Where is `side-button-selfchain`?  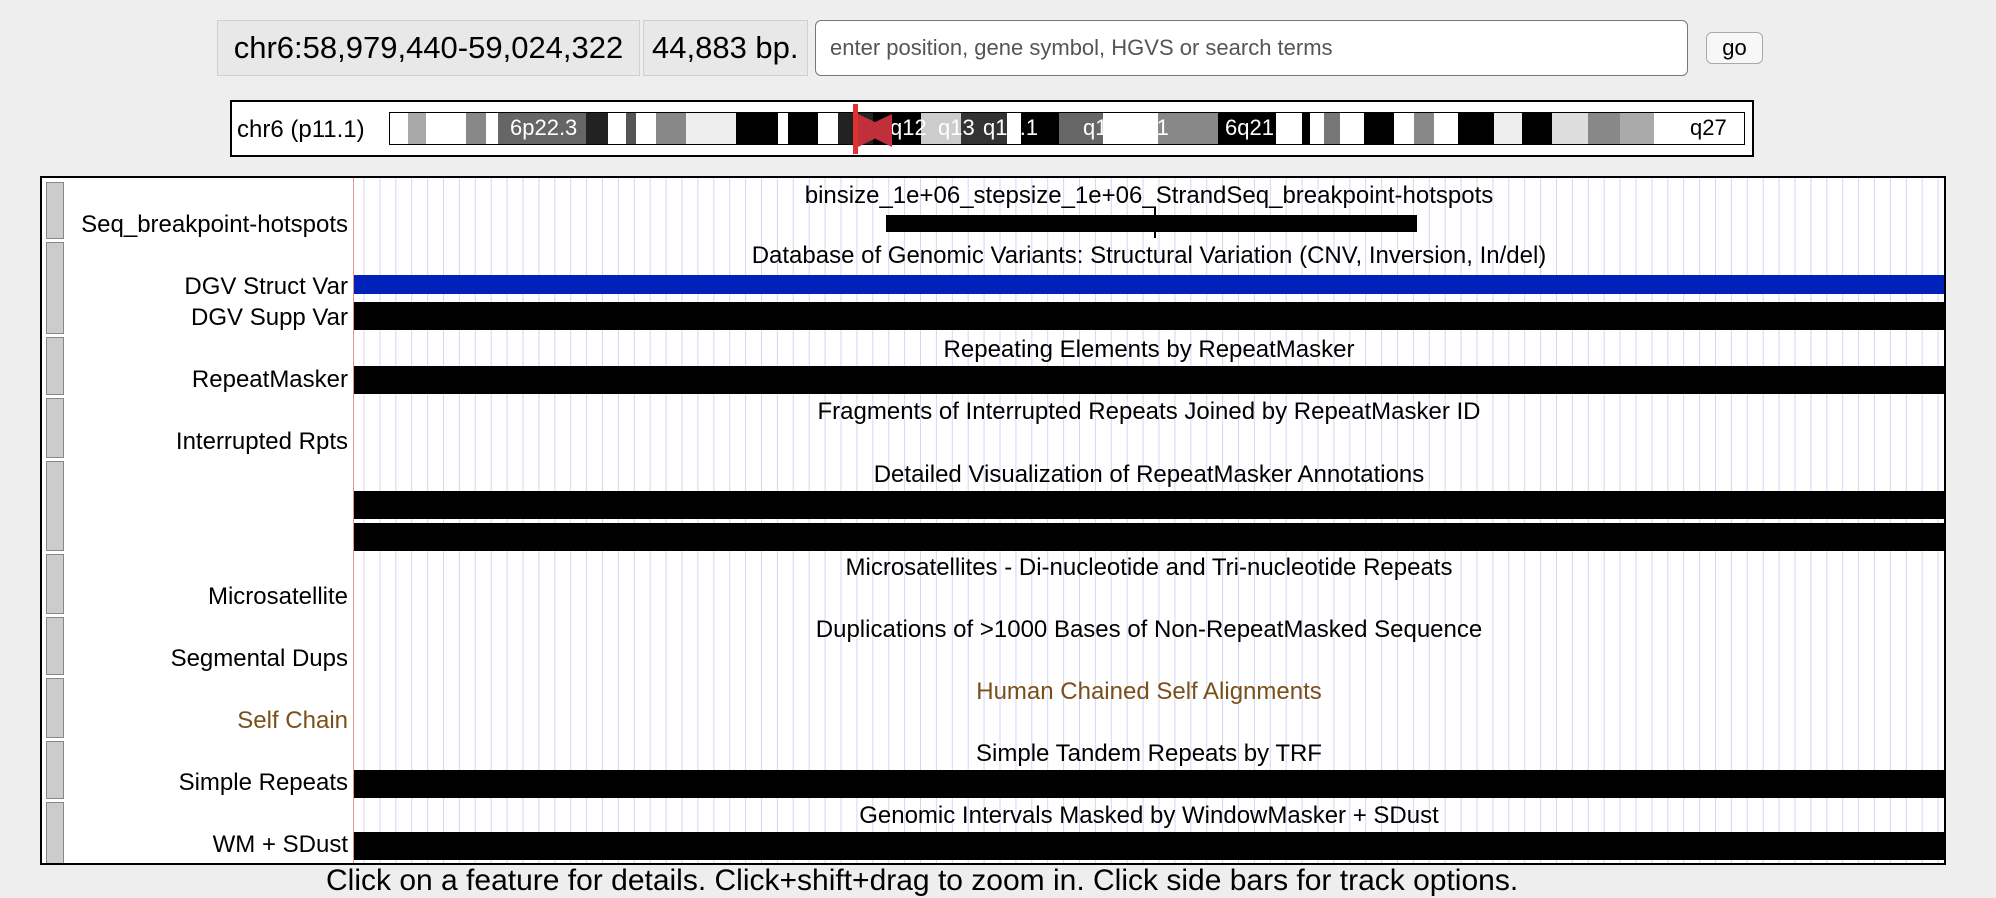 side-button-selfchain is located at coordinates (55, 708).